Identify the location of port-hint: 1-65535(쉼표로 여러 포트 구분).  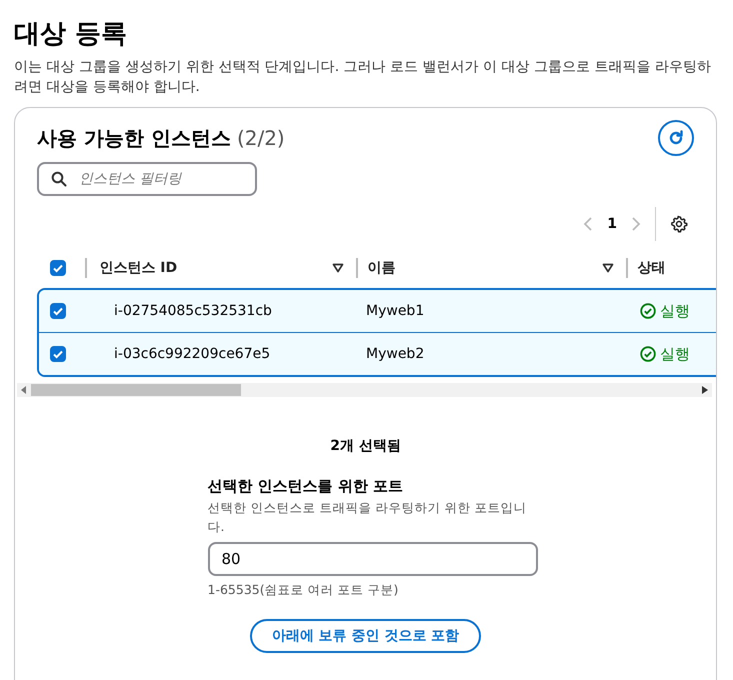
(304, 590).